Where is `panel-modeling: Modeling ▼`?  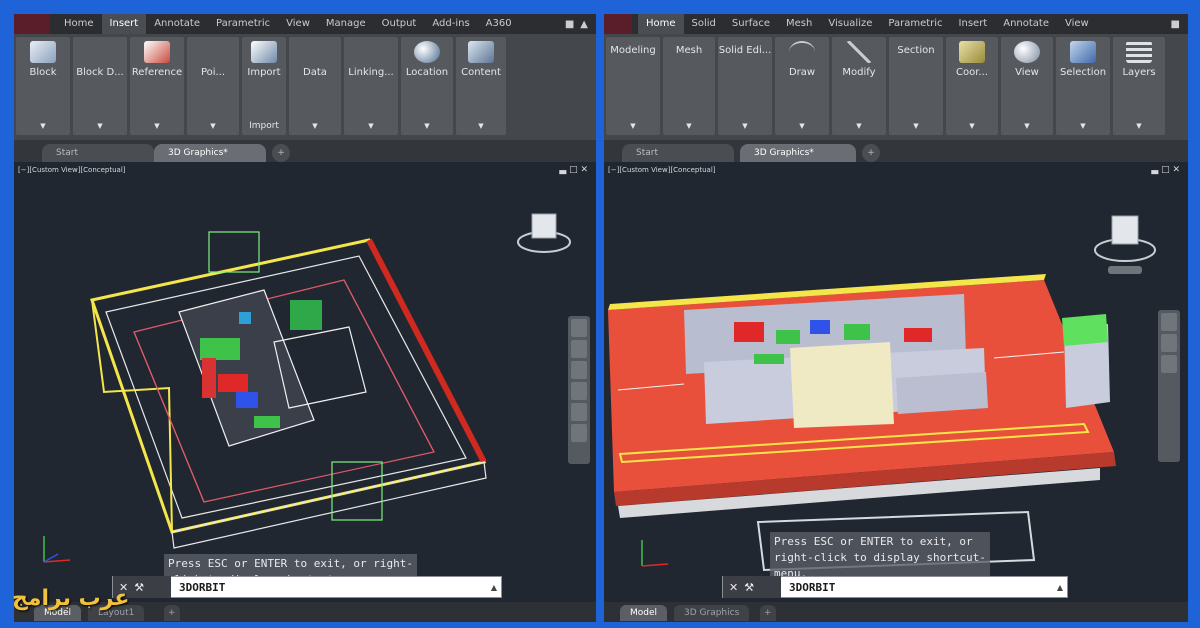 panel-modeling: Modeling ▼ is located at coordinates (633, 86).